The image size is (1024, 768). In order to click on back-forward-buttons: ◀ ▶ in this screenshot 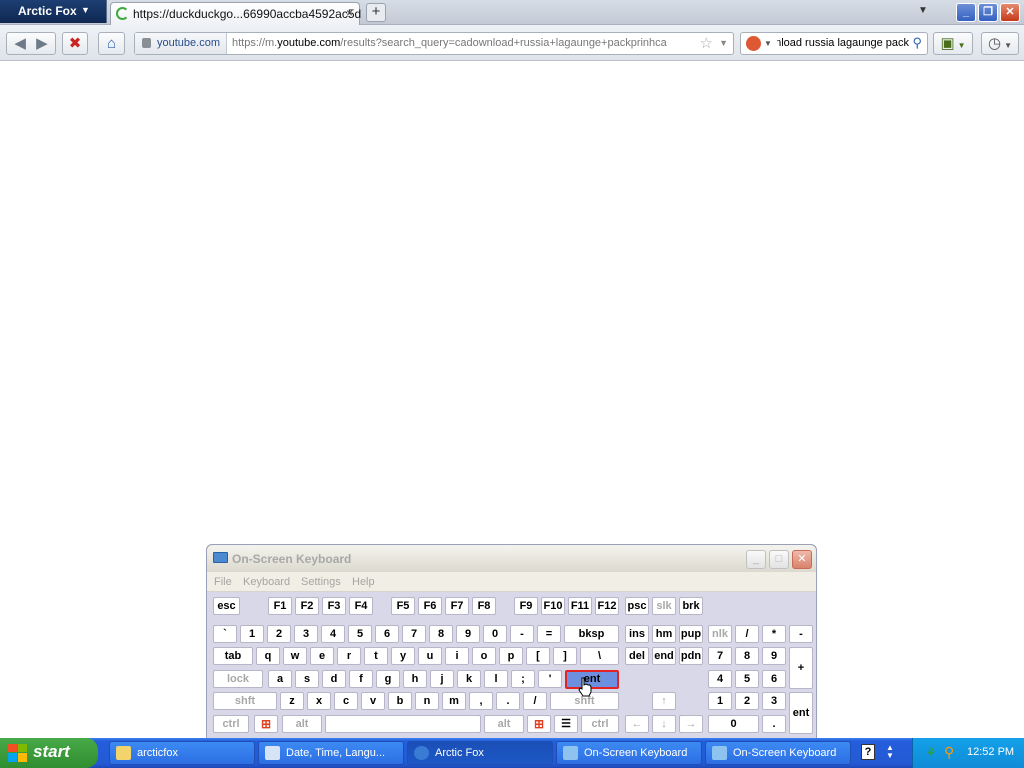, I will do `click(31, 43)`.